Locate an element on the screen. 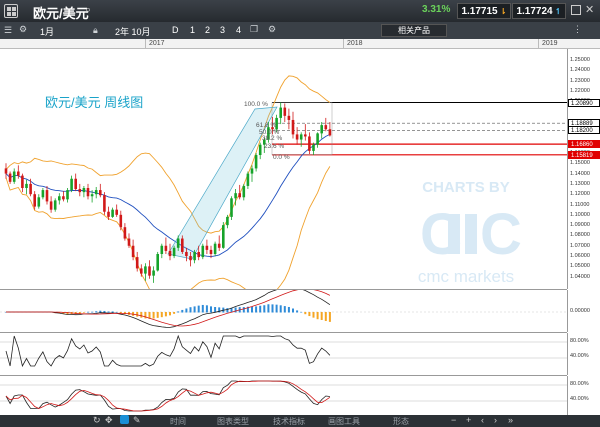 This screenshot has width=600, height=427. end-icon: » is located at coordinates (510, 420).